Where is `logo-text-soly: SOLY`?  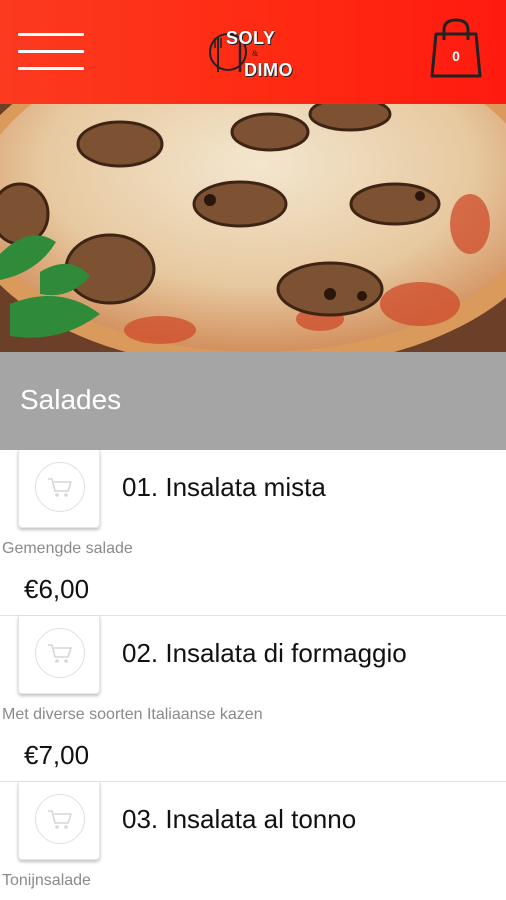
logo-text-soly: SOLY is located at coordinates (251, 38).